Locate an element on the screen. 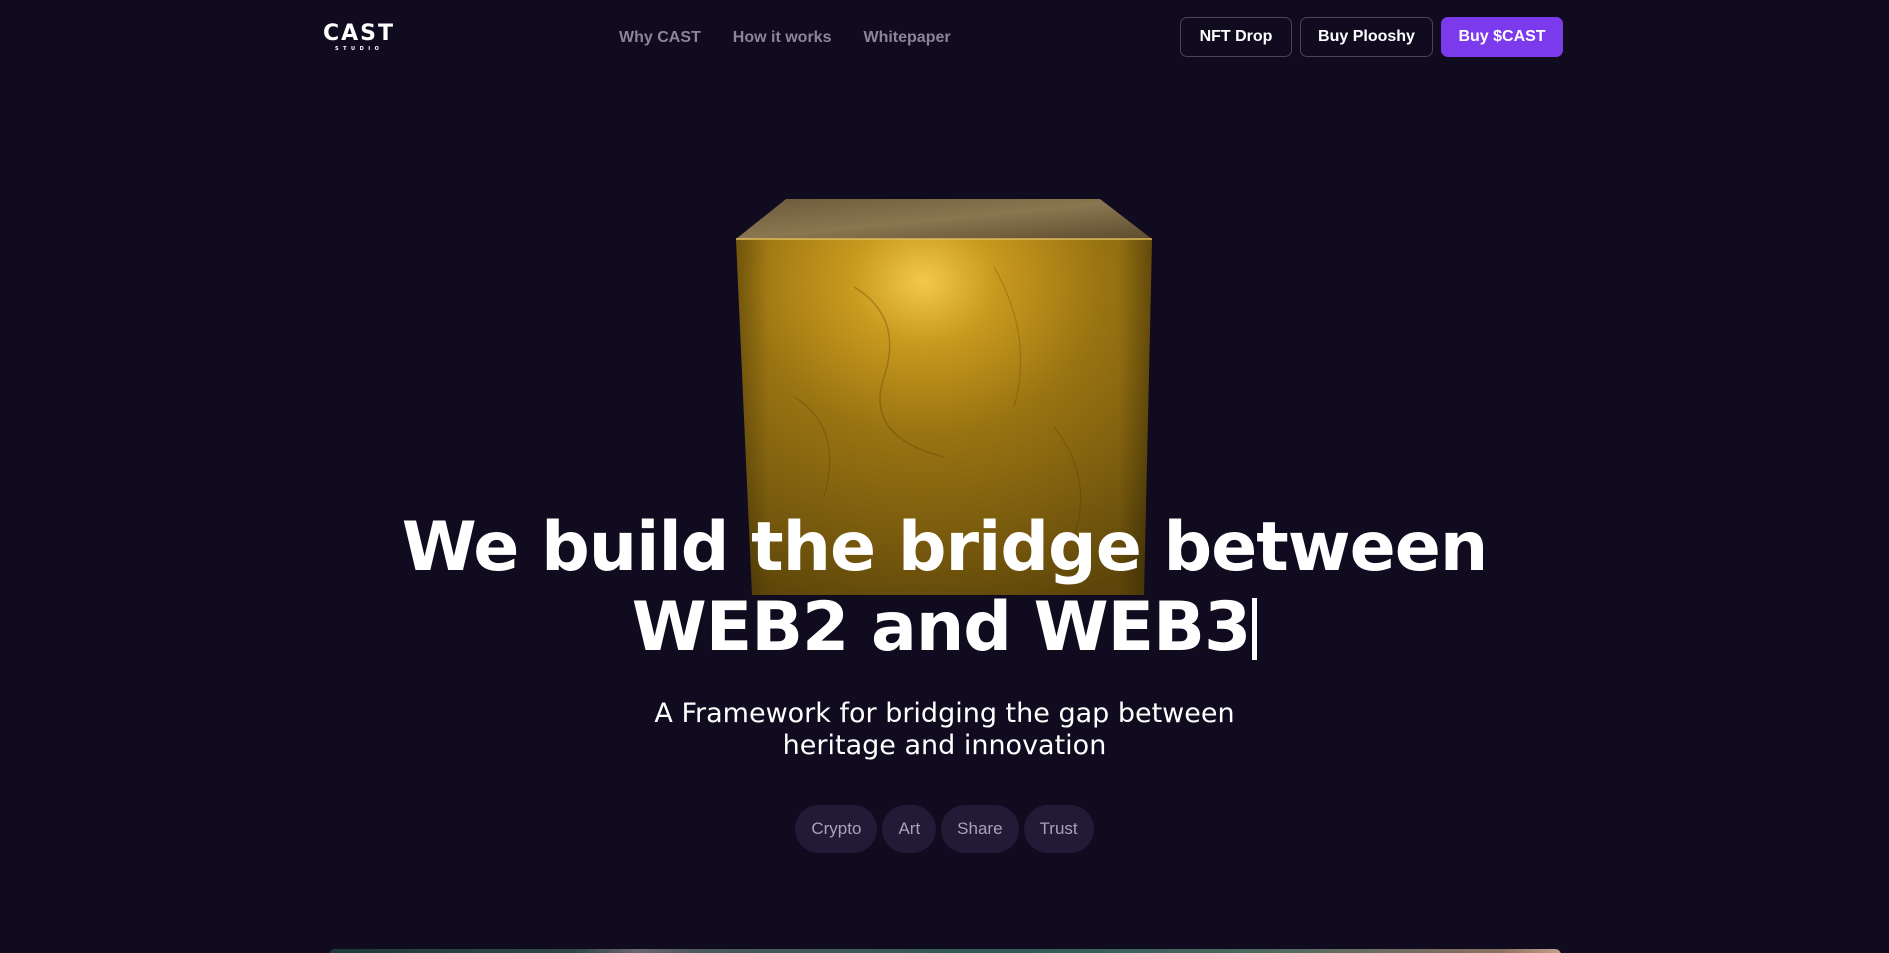 Image resolution: width=1889 pixels, height=953 pixels. nav-link-why-cast: Why CAST is located at coordinates (660, 38).